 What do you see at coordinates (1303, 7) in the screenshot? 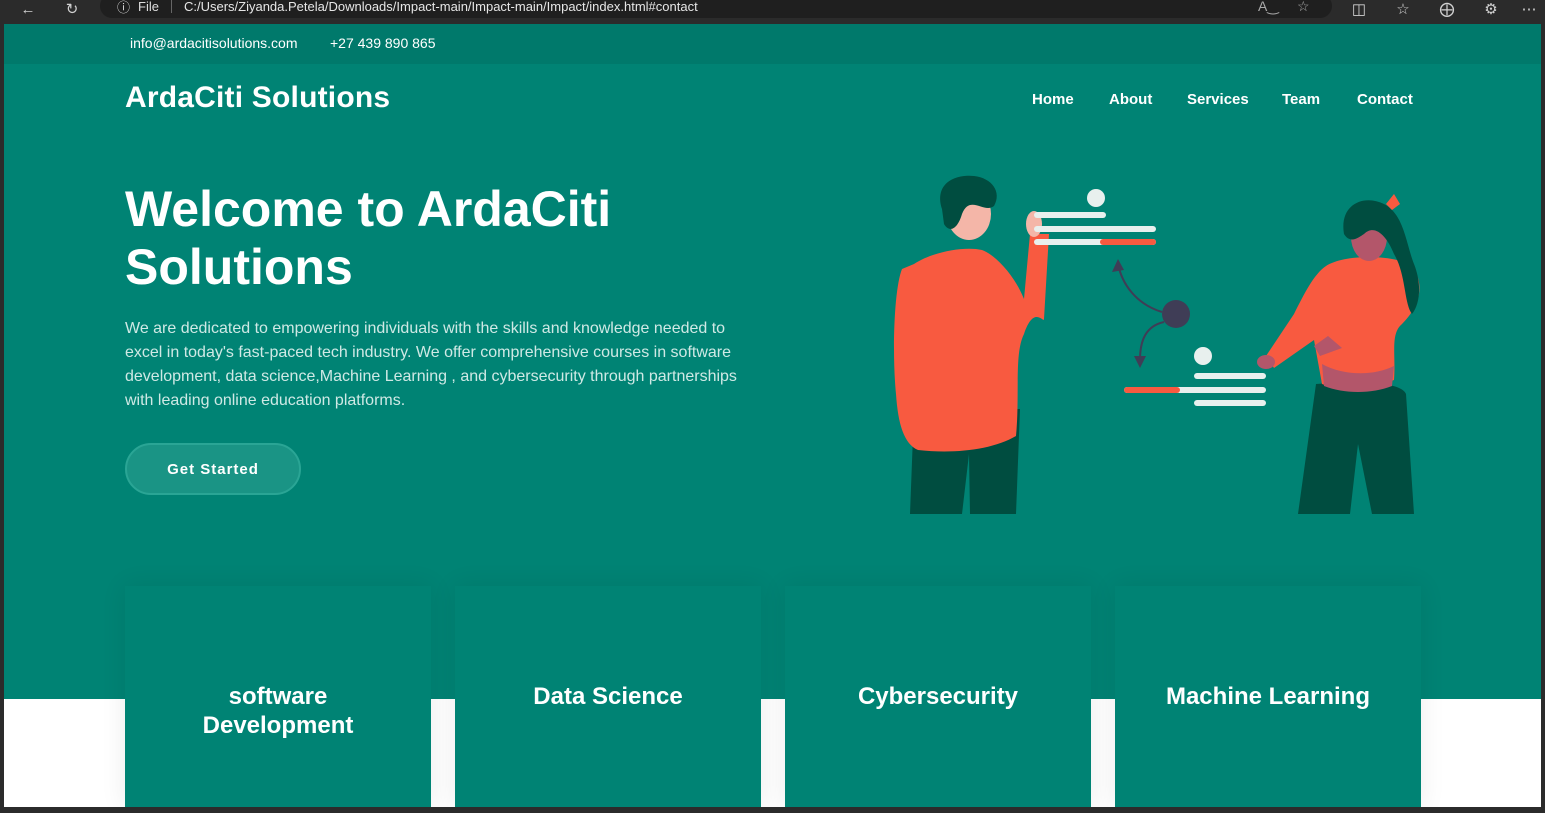
I see `favorite-star-icon: ☆` at bounding box center [1303, 7].